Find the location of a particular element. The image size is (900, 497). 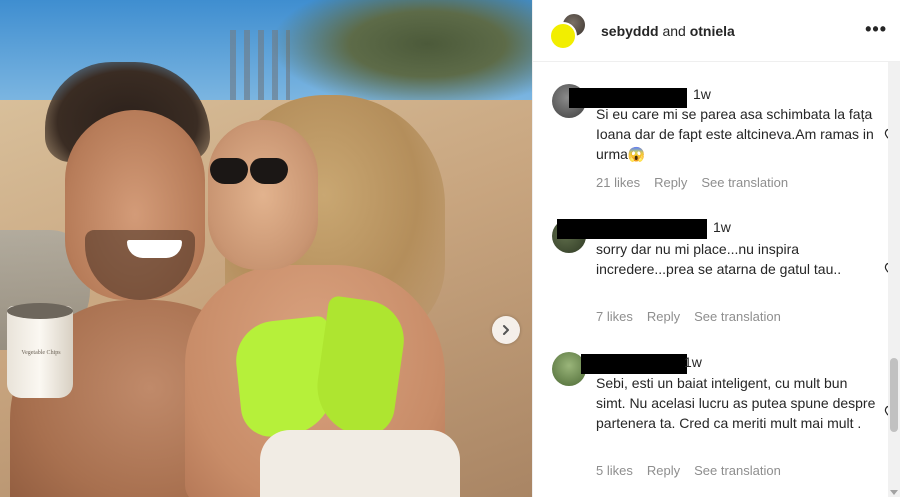

author-link-1: sebyddd is located at coordinates (630, 31).